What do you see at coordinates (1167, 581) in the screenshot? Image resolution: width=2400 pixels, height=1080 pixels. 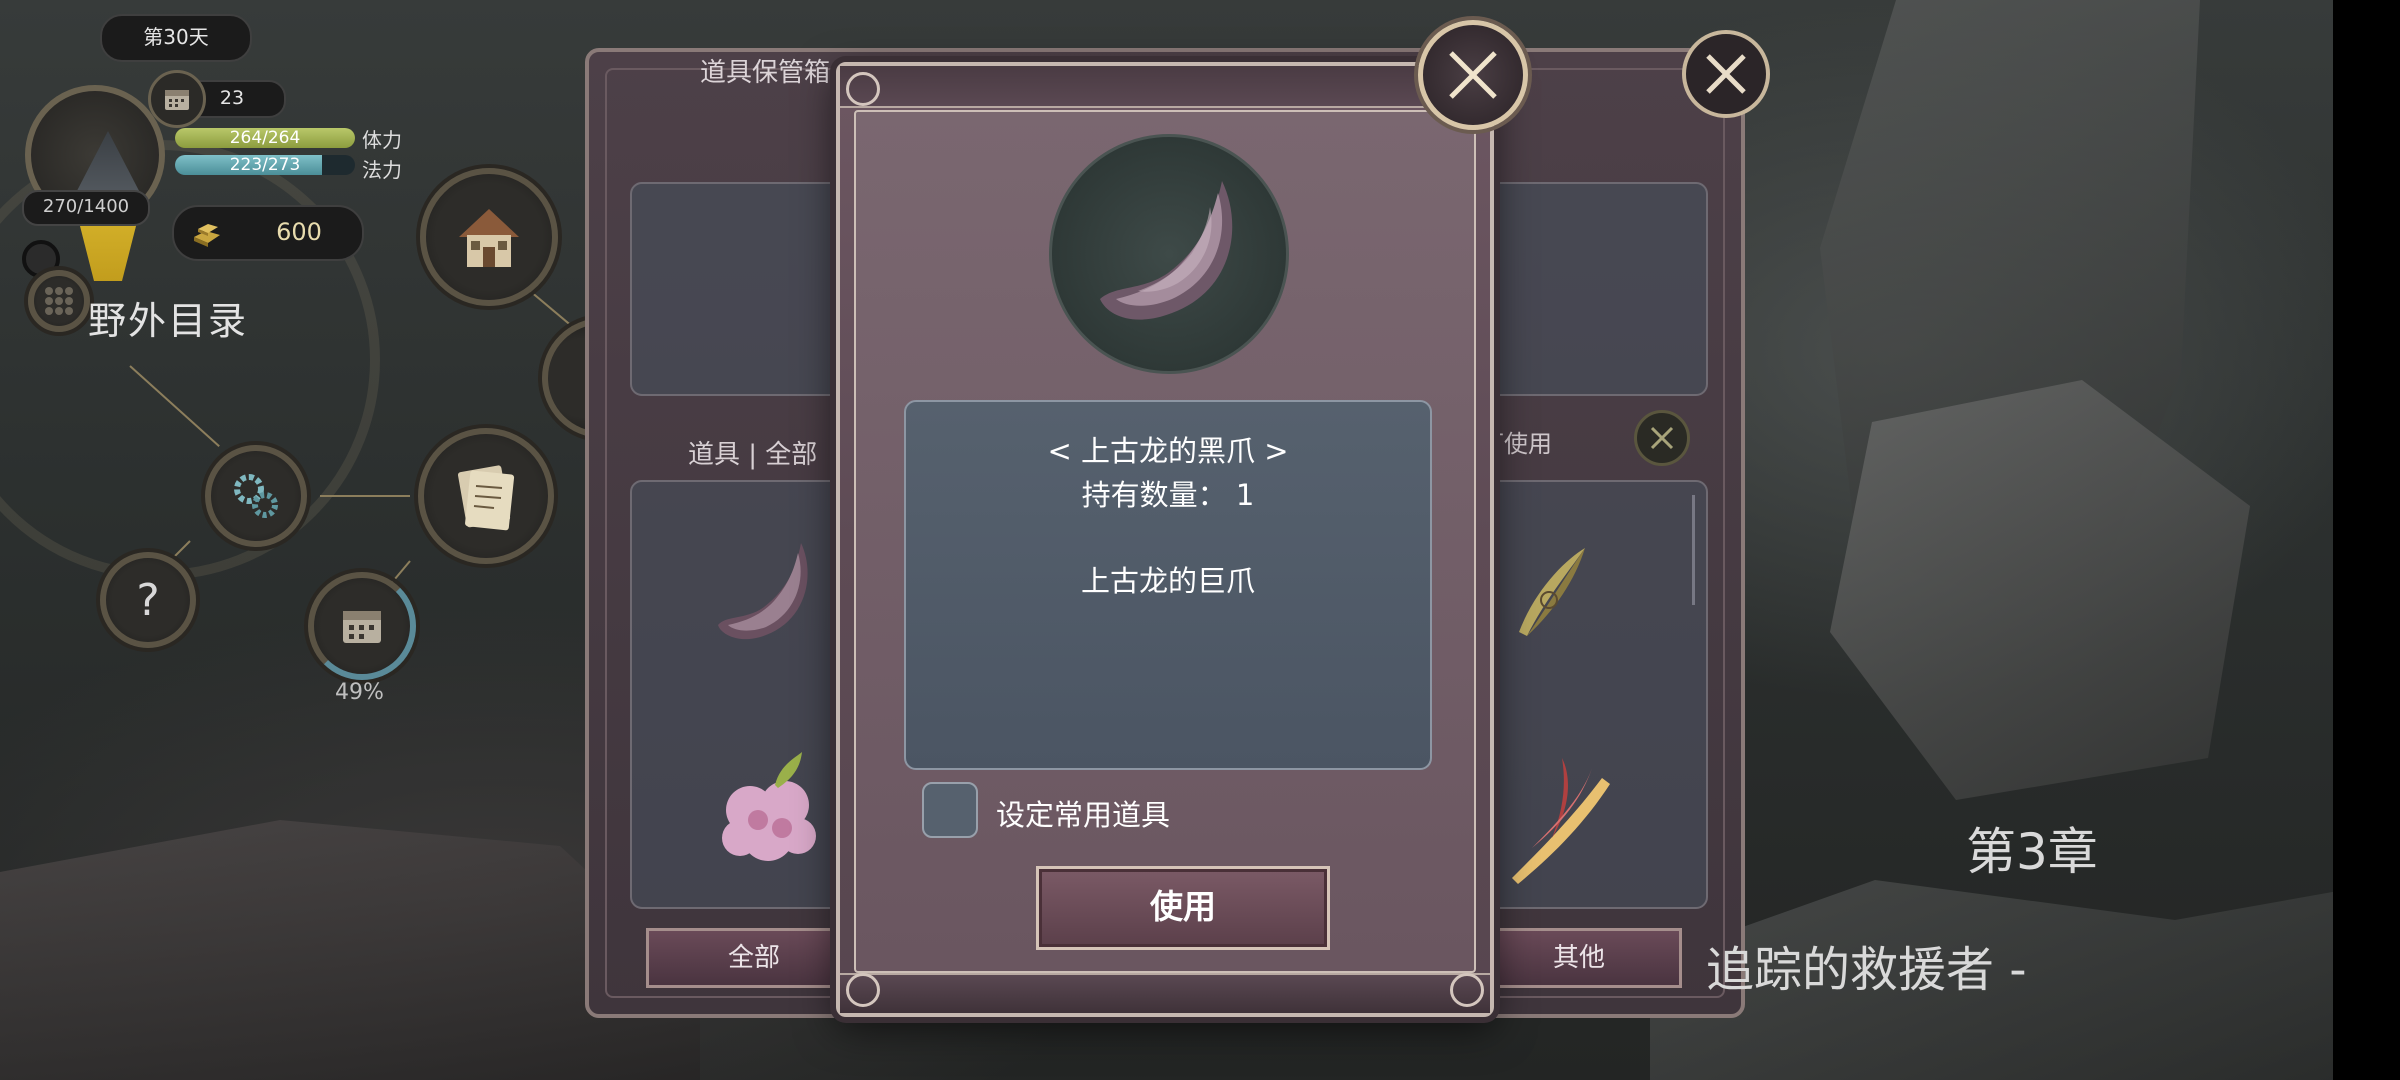 I see `item-description: 上古龙的巨爪` at bounding box center [1167, 581].